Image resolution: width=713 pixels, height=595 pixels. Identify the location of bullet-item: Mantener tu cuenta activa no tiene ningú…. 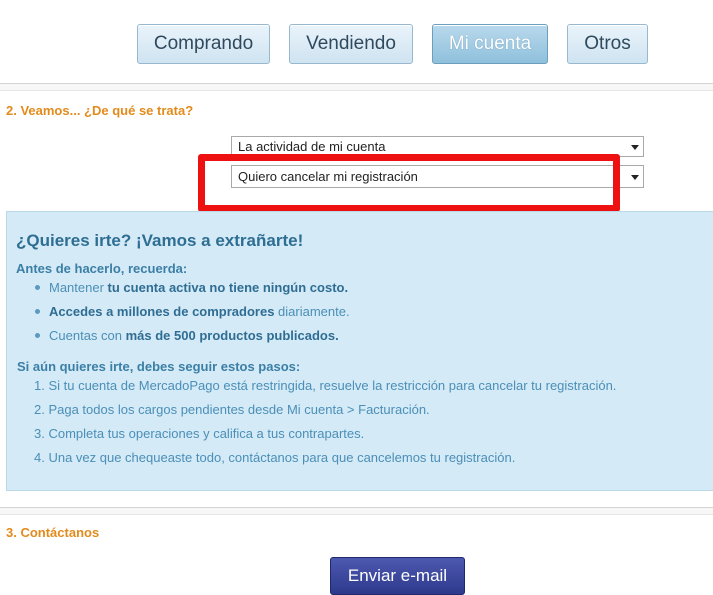
(191, 287).